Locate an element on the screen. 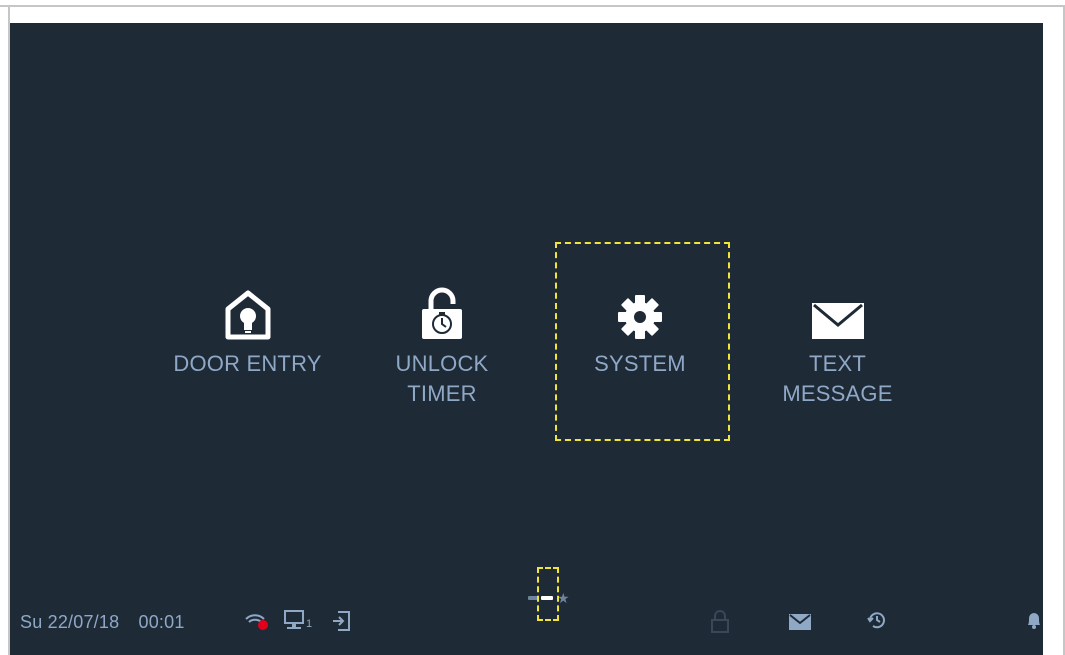 This screenshot has height=655, width=1065. date-time: Su 22/07/18 00:01 is located at coordinates (102, 622).